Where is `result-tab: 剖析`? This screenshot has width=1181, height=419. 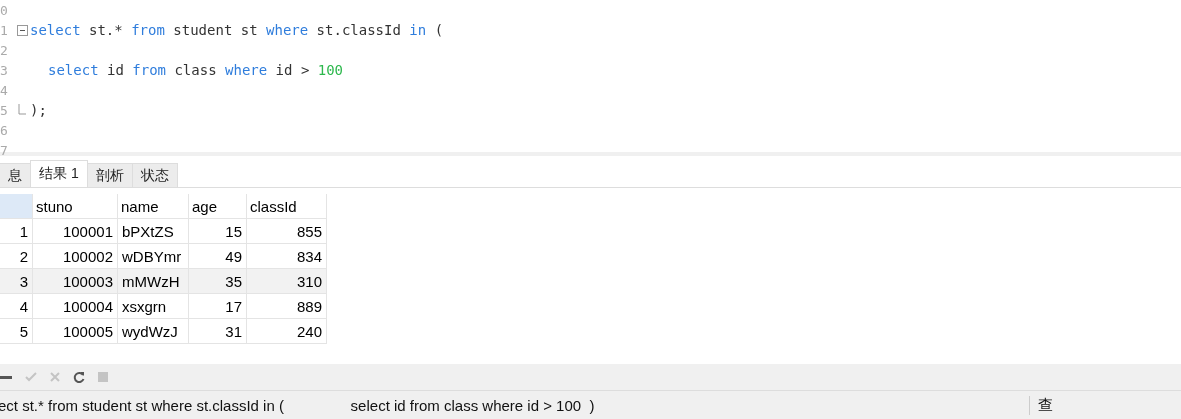 result-tab: 剖析 is located at coordinates (109, 175).